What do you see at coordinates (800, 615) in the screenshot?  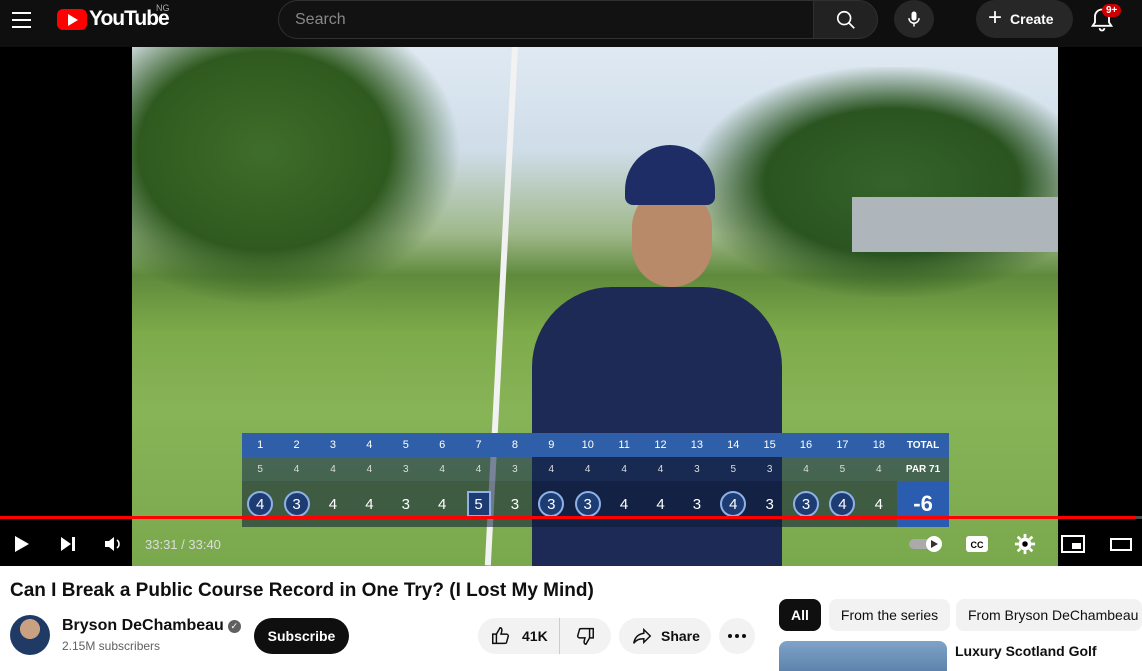 I see `chip-all: All` at bounding box center [800, 615].